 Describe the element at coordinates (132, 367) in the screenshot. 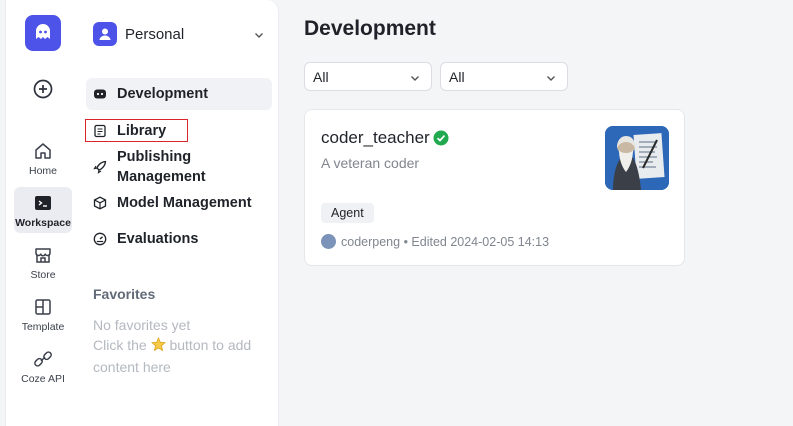

I see `favorites-empty-line3: content here` at that location.